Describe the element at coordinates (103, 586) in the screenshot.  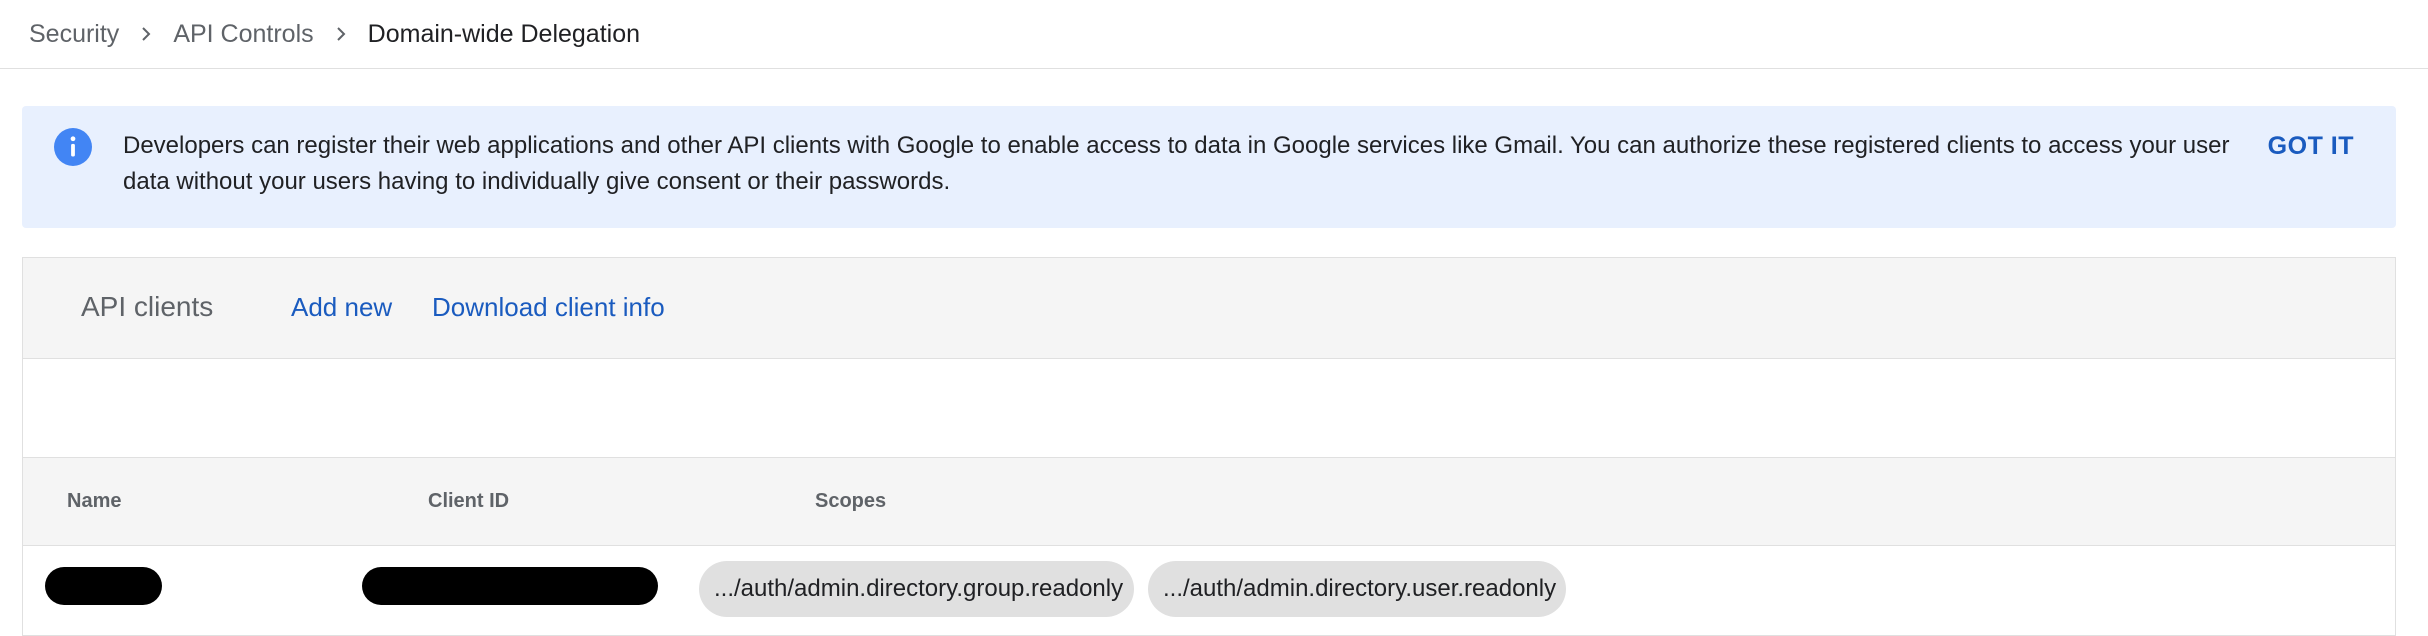
I see `redacted-name` at that location.